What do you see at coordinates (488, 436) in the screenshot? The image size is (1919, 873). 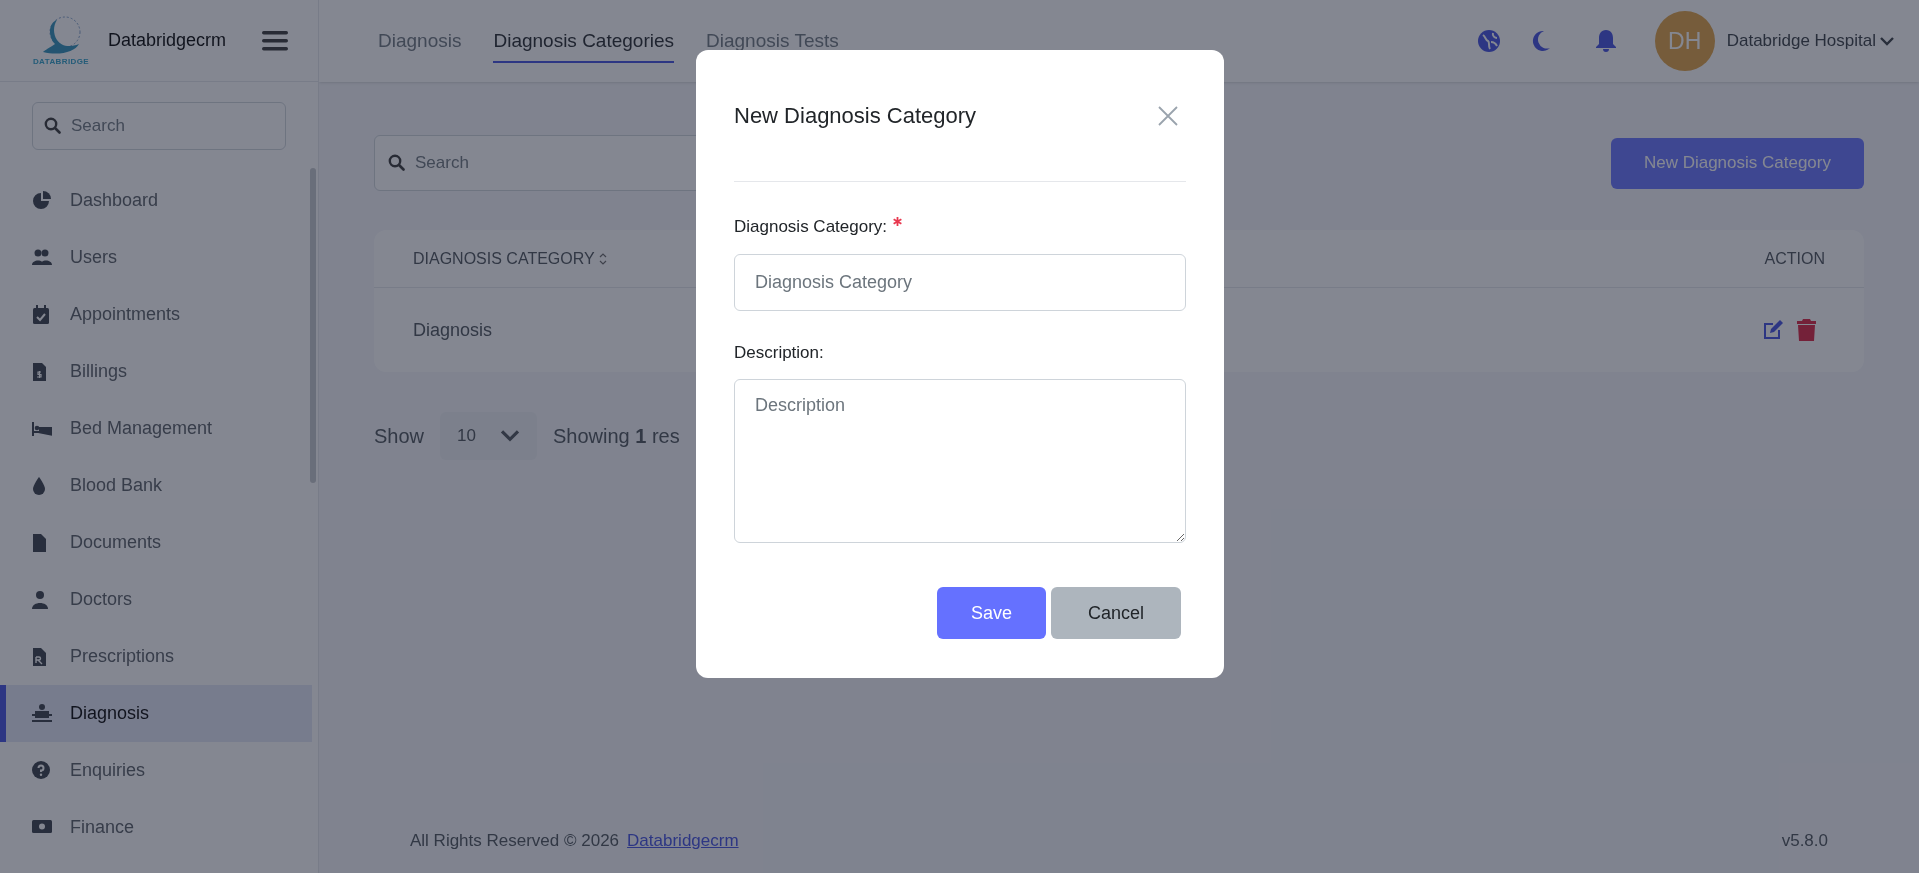 I see `page-size-select: 10` at bounding box center [488, 436].